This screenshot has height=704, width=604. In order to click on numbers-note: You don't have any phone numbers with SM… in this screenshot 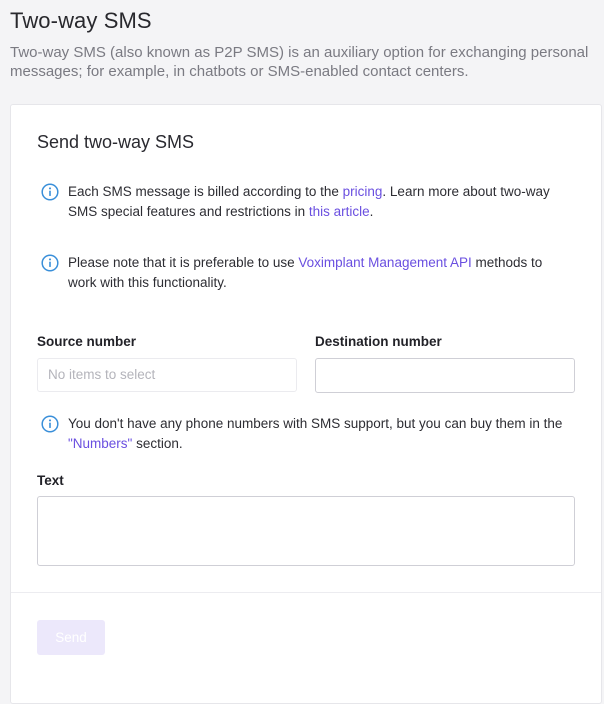, I will do `click(306, 434)`.